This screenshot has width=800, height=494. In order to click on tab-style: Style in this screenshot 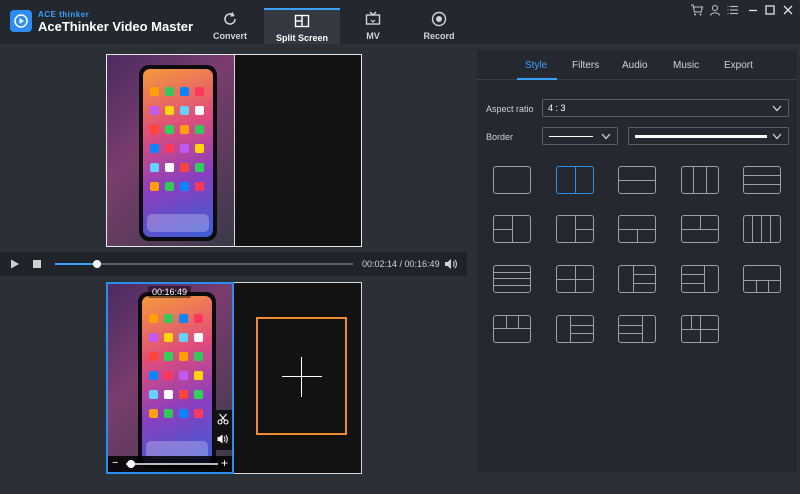, I will do `click(536, 65)`.